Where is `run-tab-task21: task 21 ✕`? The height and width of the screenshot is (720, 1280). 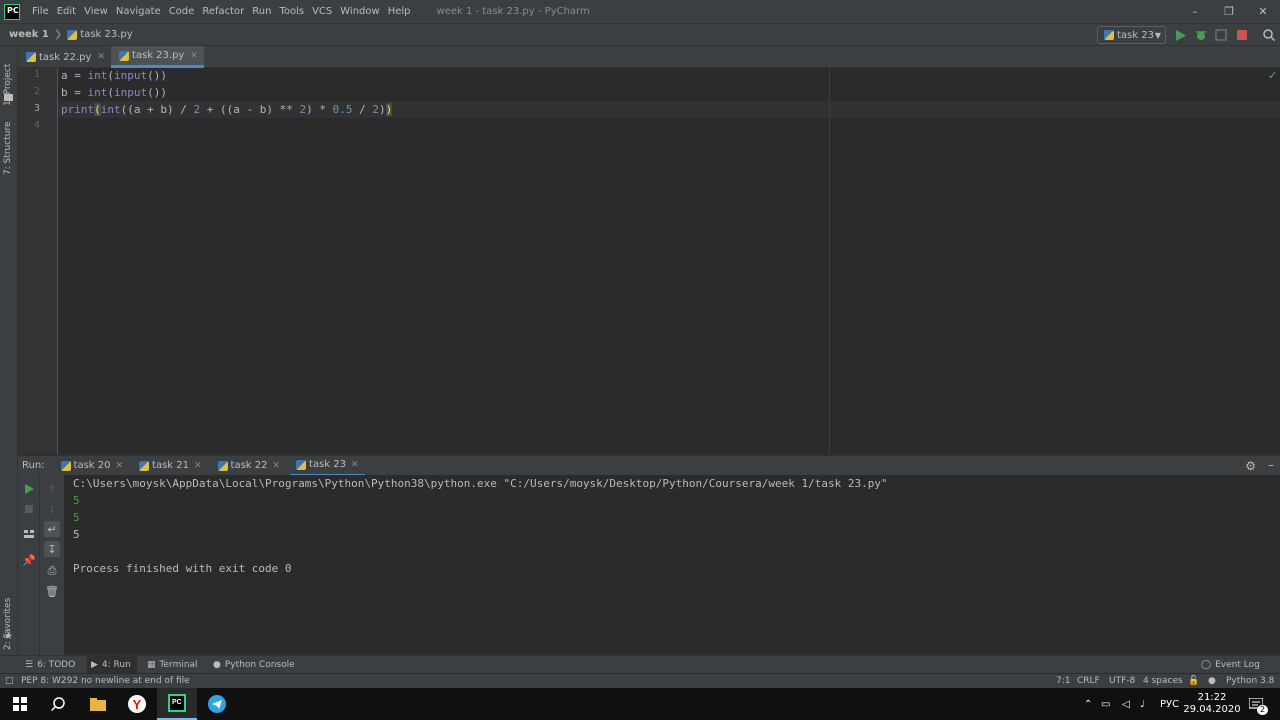 run-tab-task21: task 21 ✕ is located at coordinates (170, 466).